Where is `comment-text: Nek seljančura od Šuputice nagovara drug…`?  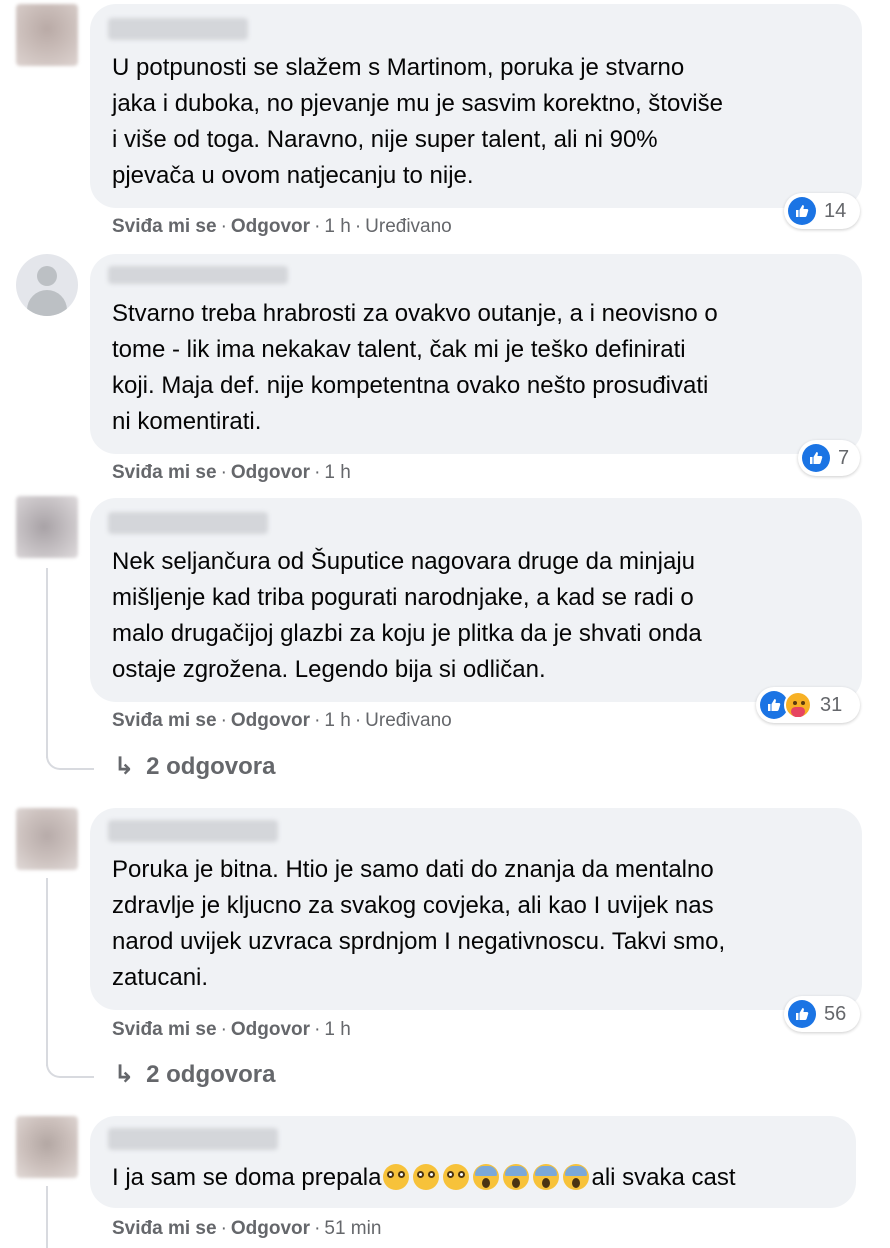
comment-text: Nek seljančura od Šuputice nagovara drug… is located at coordinates (407, 615).